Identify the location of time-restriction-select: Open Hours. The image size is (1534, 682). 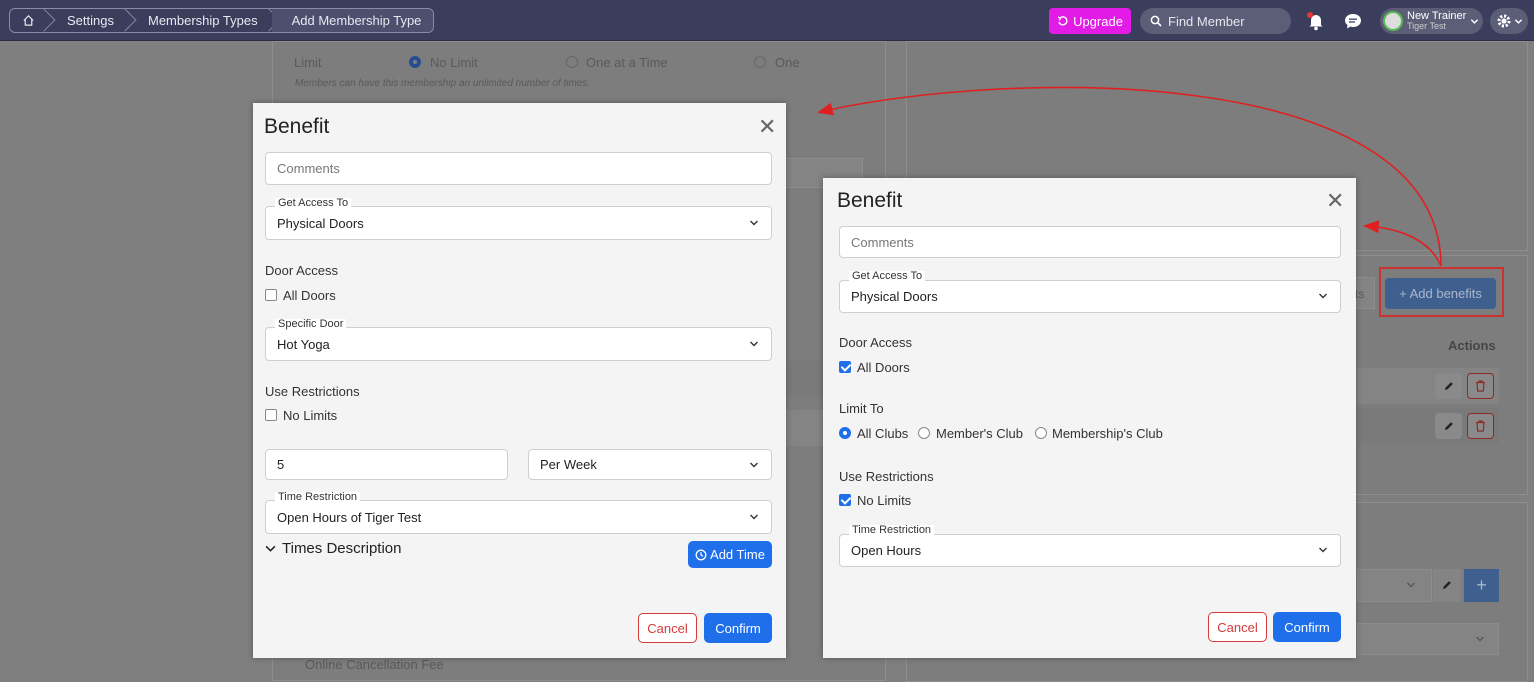
(1090, 550).